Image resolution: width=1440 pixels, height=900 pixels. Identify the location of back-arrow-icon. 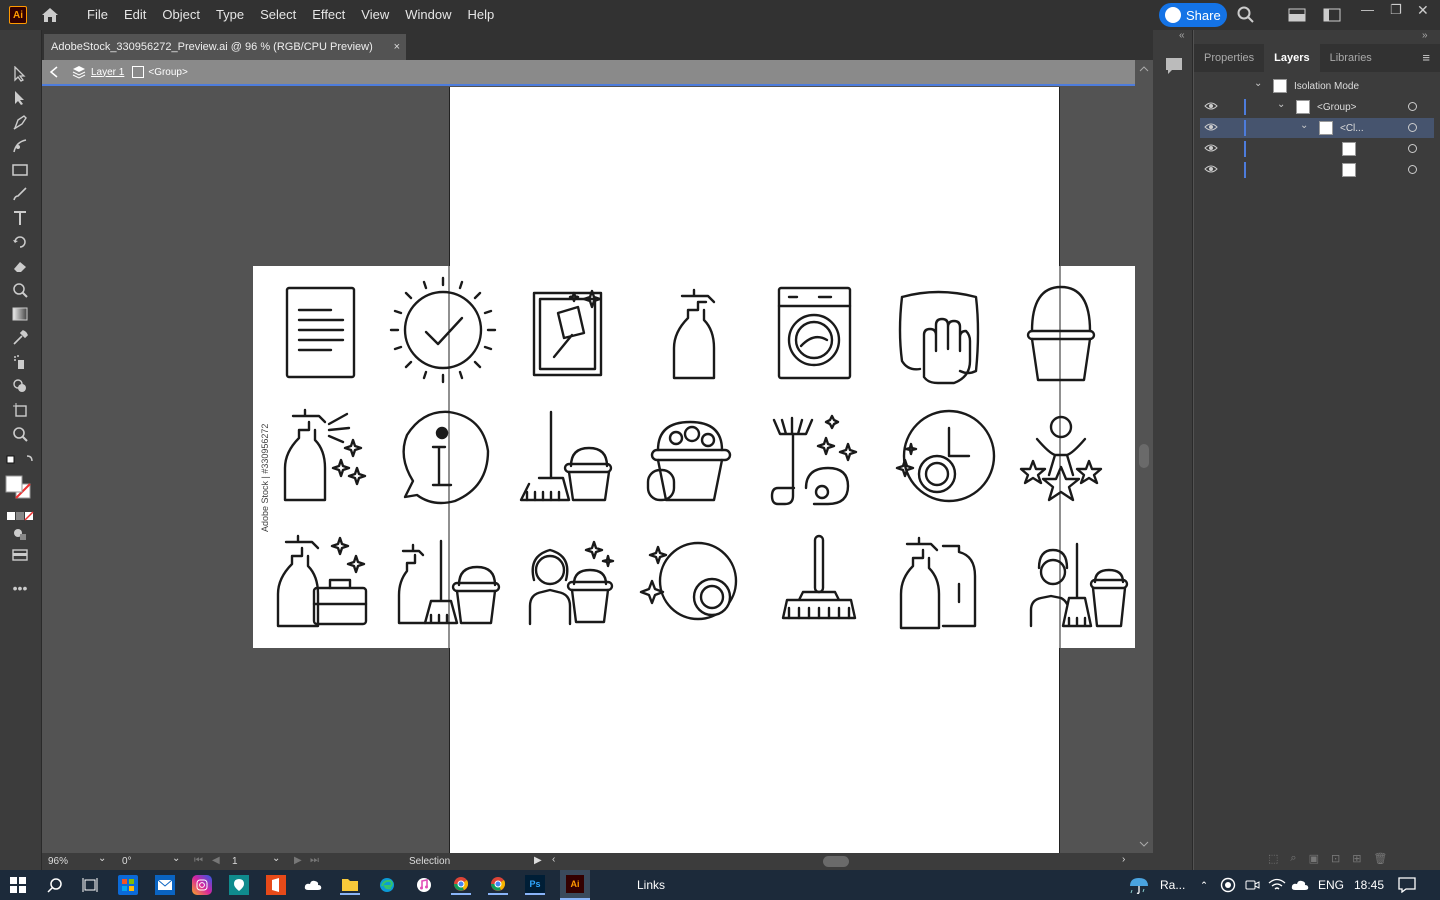
(55, 72).